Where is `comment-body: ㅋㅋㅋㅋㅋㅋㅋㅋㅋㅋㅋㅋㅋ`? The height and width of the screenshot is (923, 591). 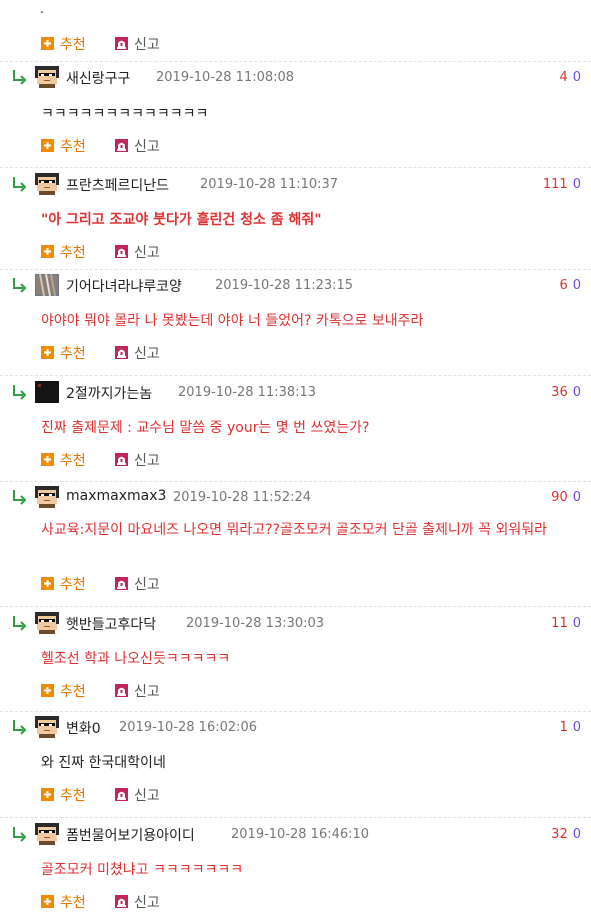 comment-body: ㅋㅋㅋㅋㅋㅋㅋㅋㅋㅋㅋㅋㅋ is located at coordinates (125, 114).